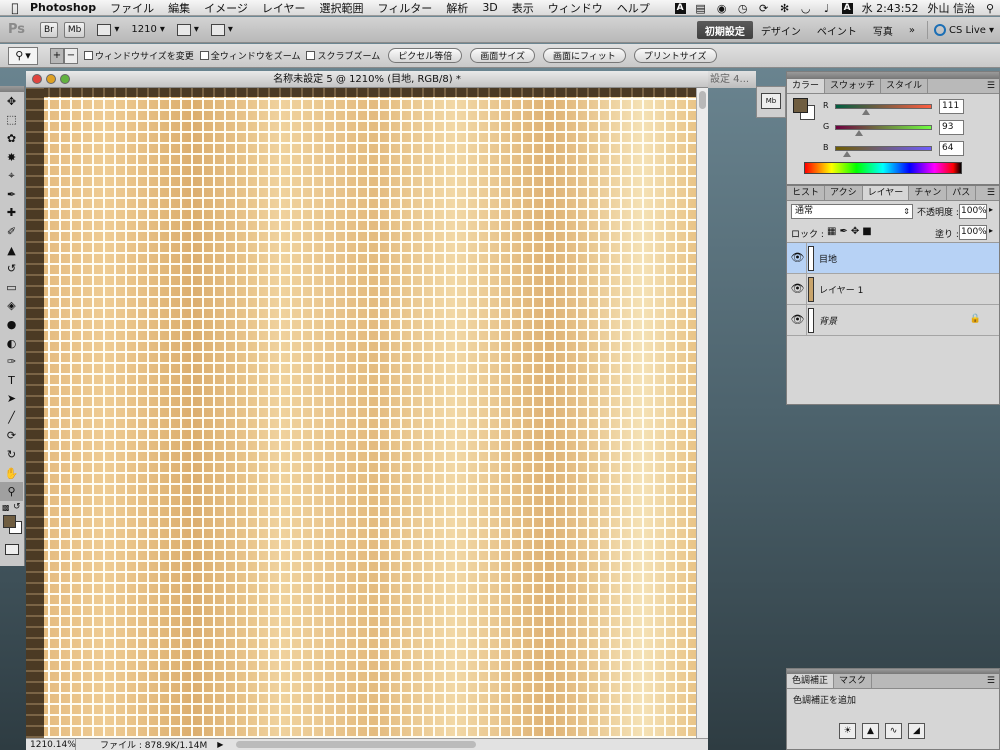 This screenshot has width=1000, height=750. I want to click on arrange-documents-dropdown: ▾, so click(187, 29).